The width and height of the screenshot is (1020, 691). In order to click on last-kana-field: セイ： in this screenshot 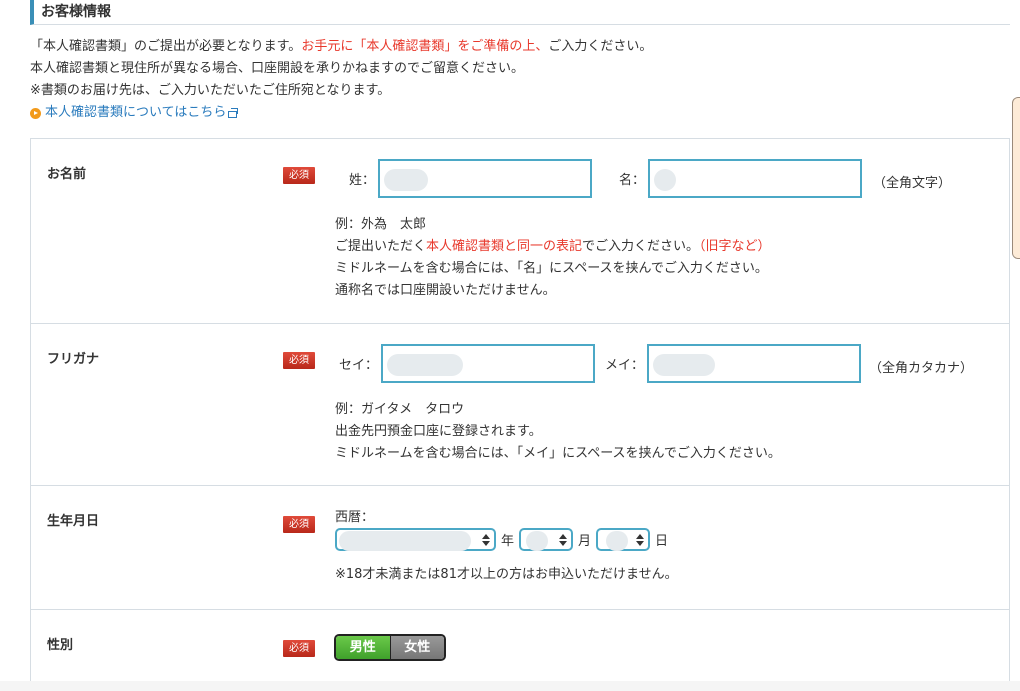, I will do `click(467, 363)`.